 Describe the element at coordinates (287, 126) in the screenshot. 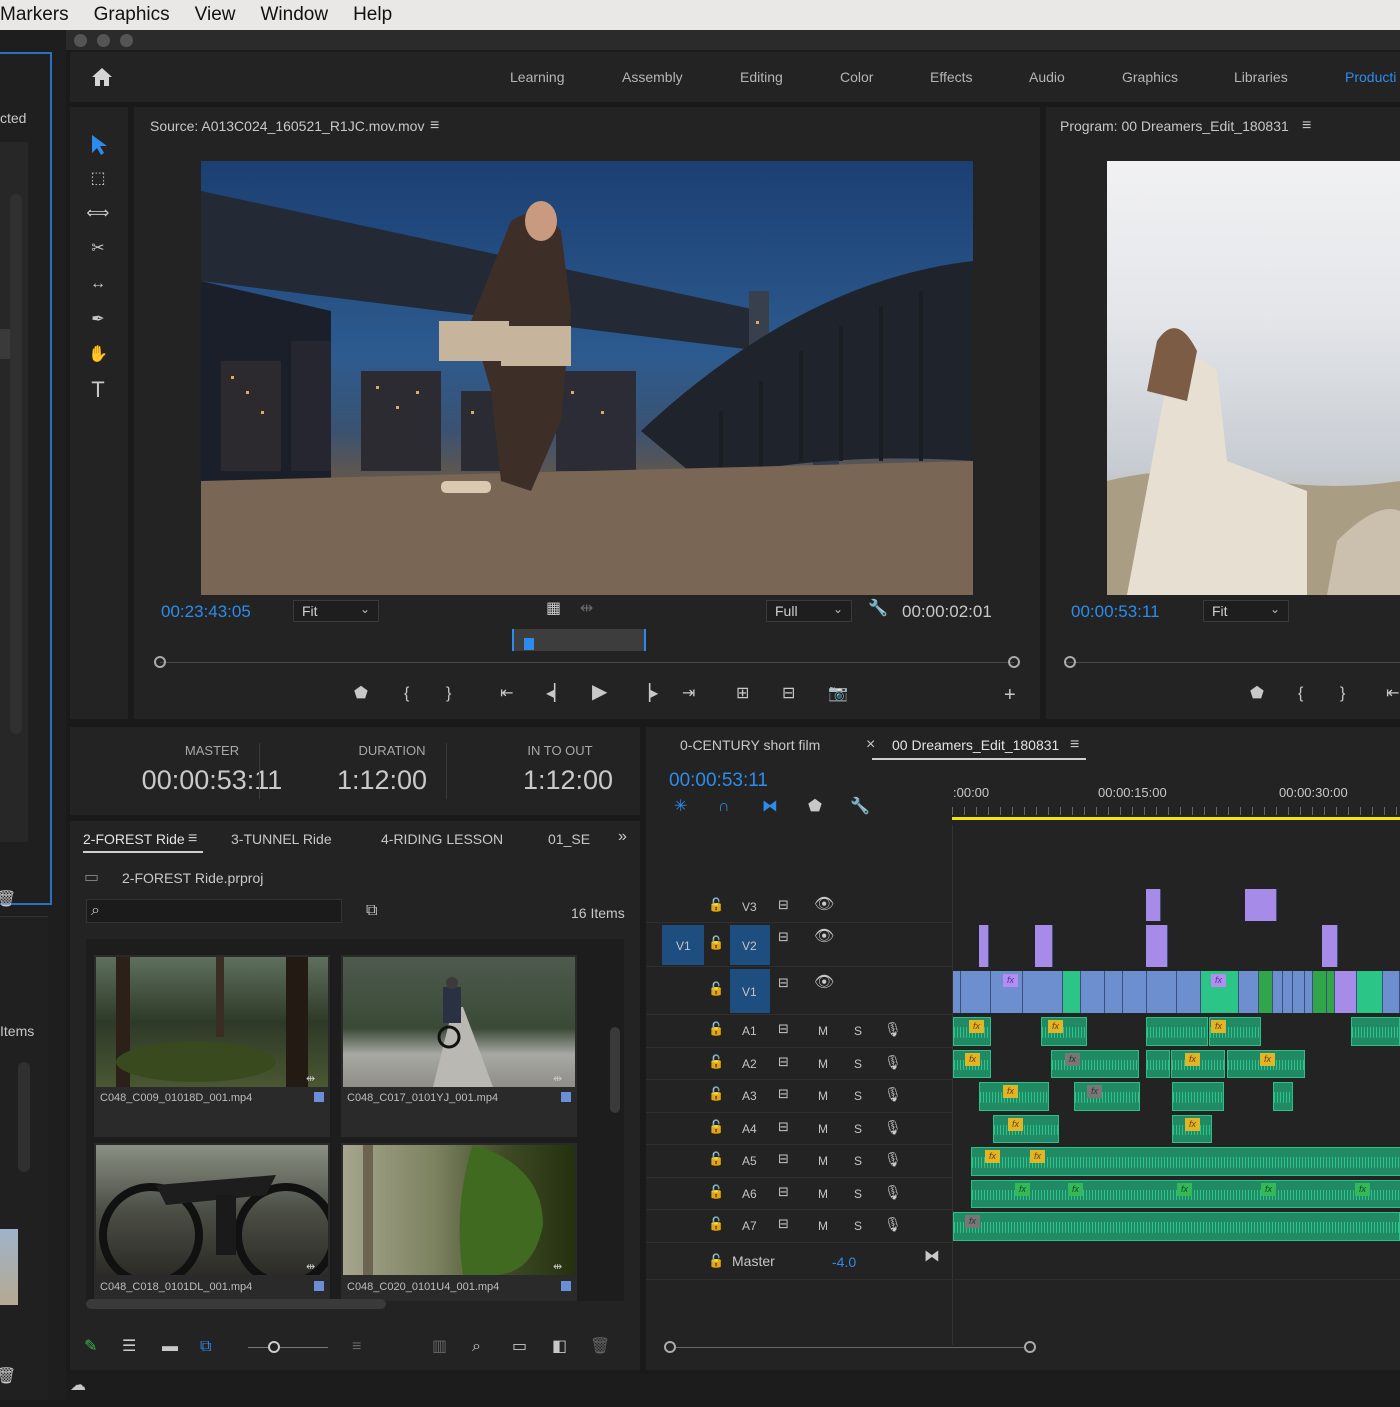

I see `source-monitor-title: Source: A013C024_160521_R1JC.mov.mov` at that location.